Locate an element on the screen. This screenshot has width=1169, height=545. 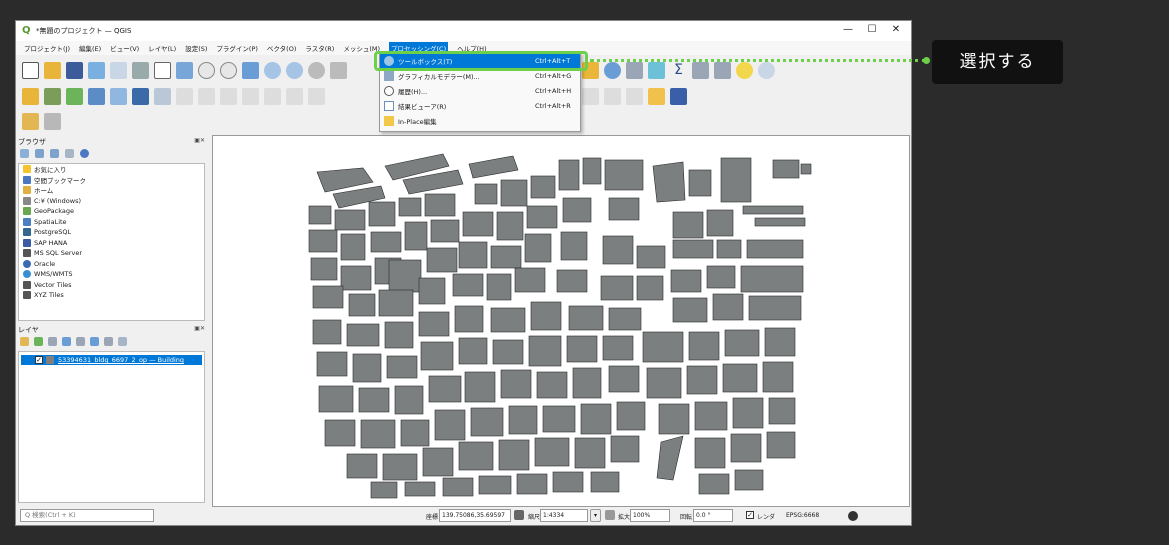
browser-panel-close-icon: ▣✕ is located at coordinates (199, 140).